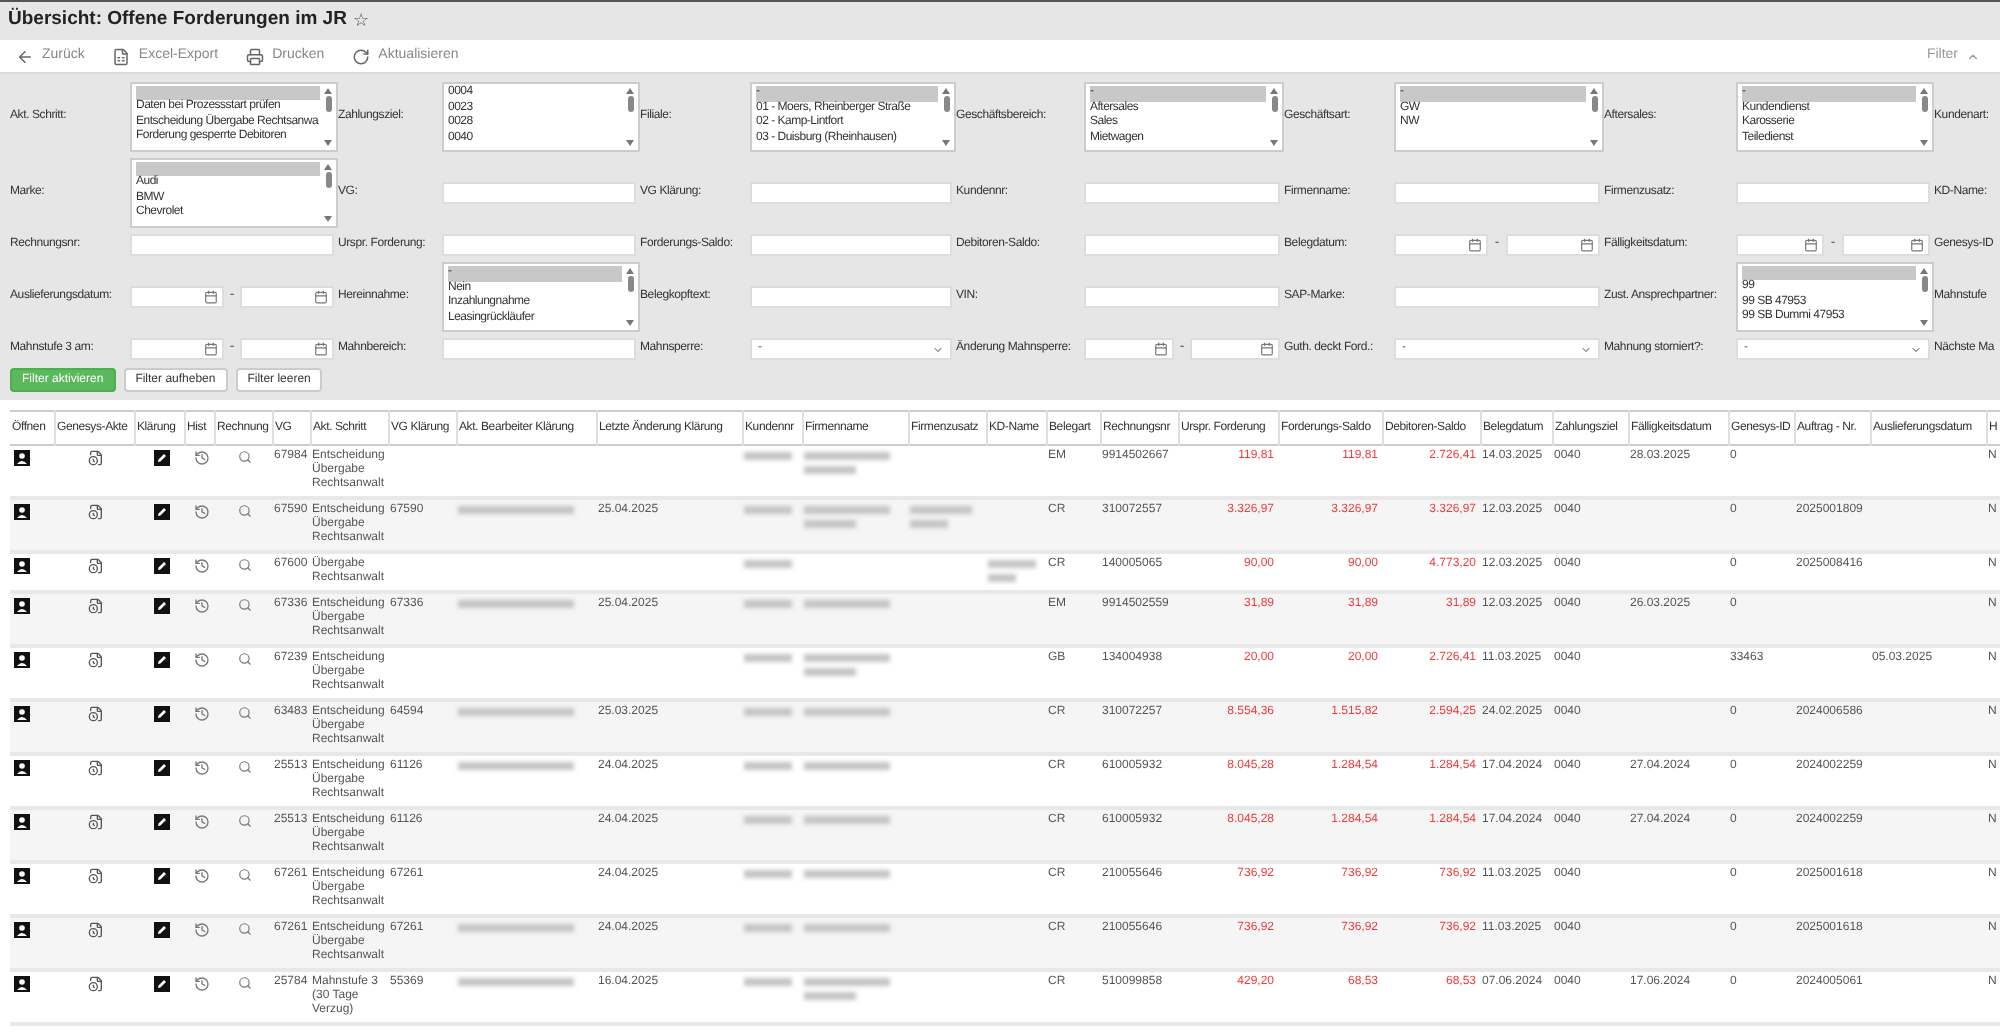 The height and width of the screenshot is (1032, 2000). Describe the element at coordinates (1973, 56) in the screenshot. I see `chevron-up-icon` at that location.